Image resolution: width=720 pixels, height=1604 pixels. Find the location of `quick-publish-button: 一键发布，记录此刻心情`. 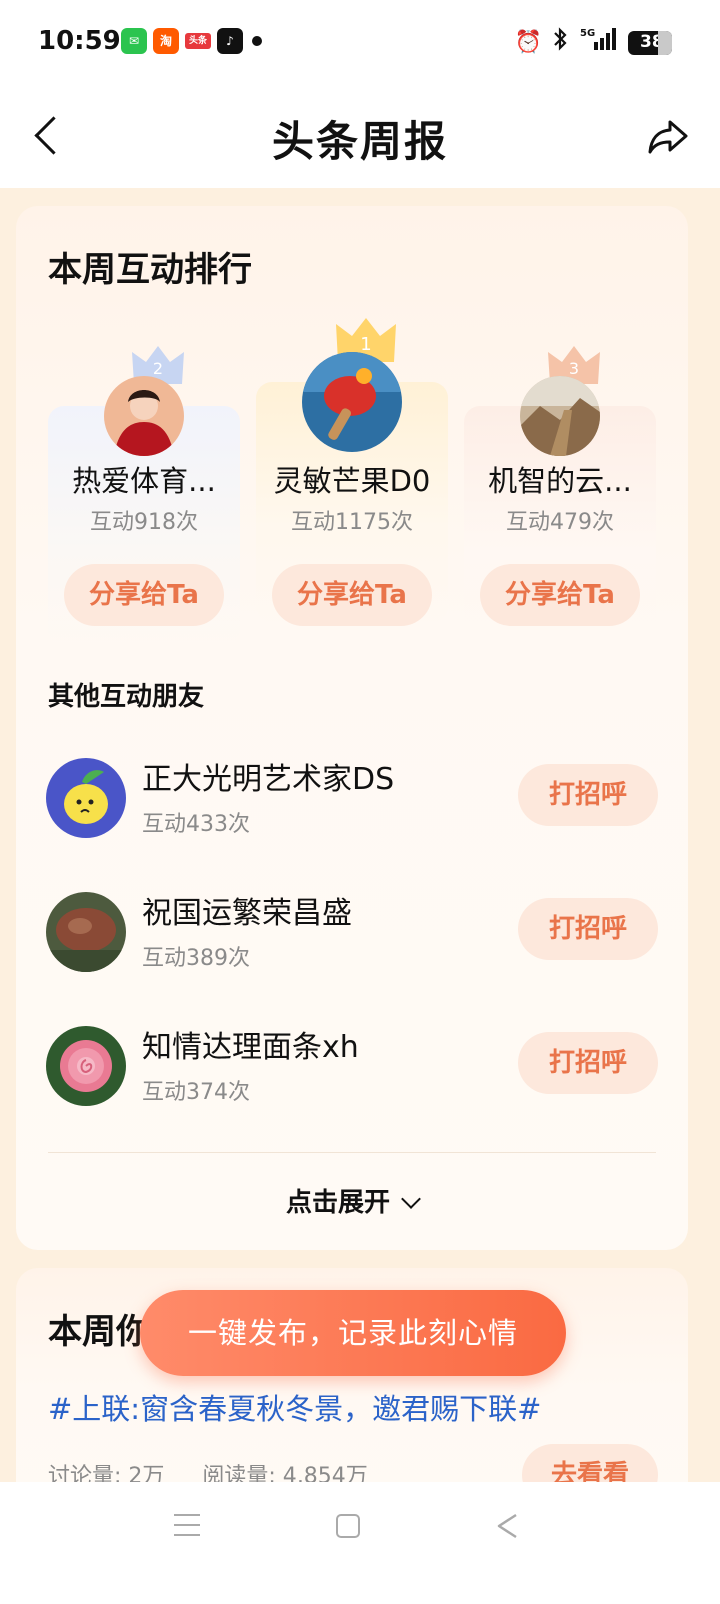

quick-publish-button: 一键发布，记录此刻心情 is located at coordinates (353, 1333).